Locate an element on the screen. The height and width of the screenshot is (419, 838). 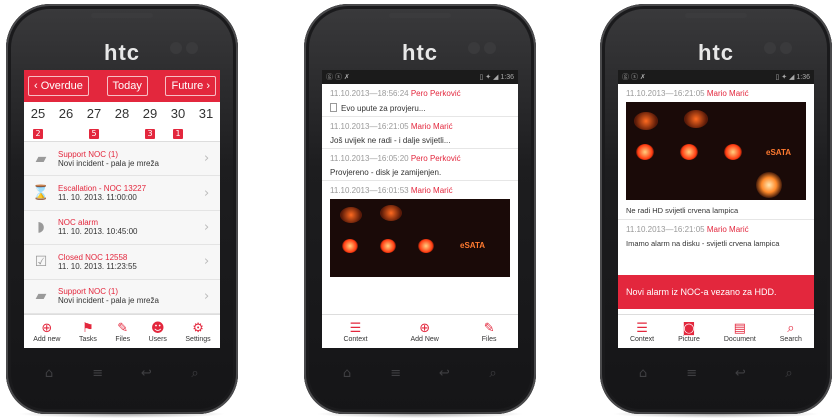
bottom-toolbar: ☰ Context ◙ Picture ▤ Document ⌕ Search is located at coordinates (716, 331).